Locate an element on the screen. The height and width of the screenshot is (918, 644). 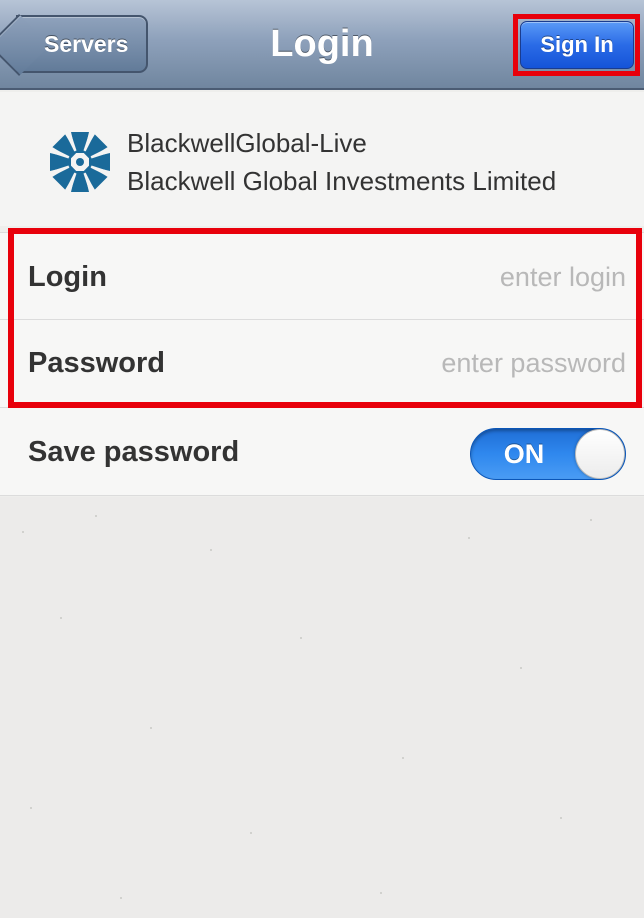
save-password-row: Save password ON is located at coordinates (322, 452).